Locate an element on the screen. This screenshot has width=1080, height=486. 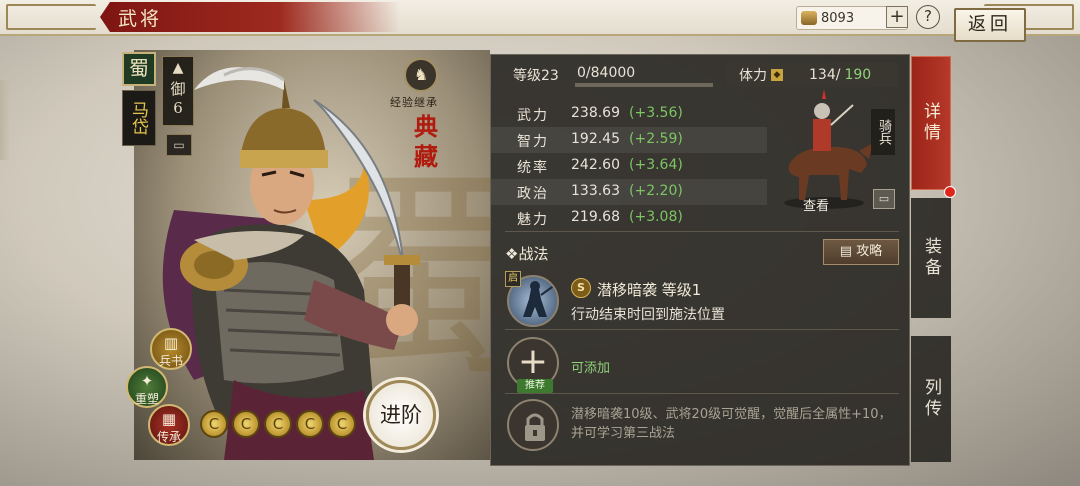
stat-name: 政治 is located at coordinates (533, 194).